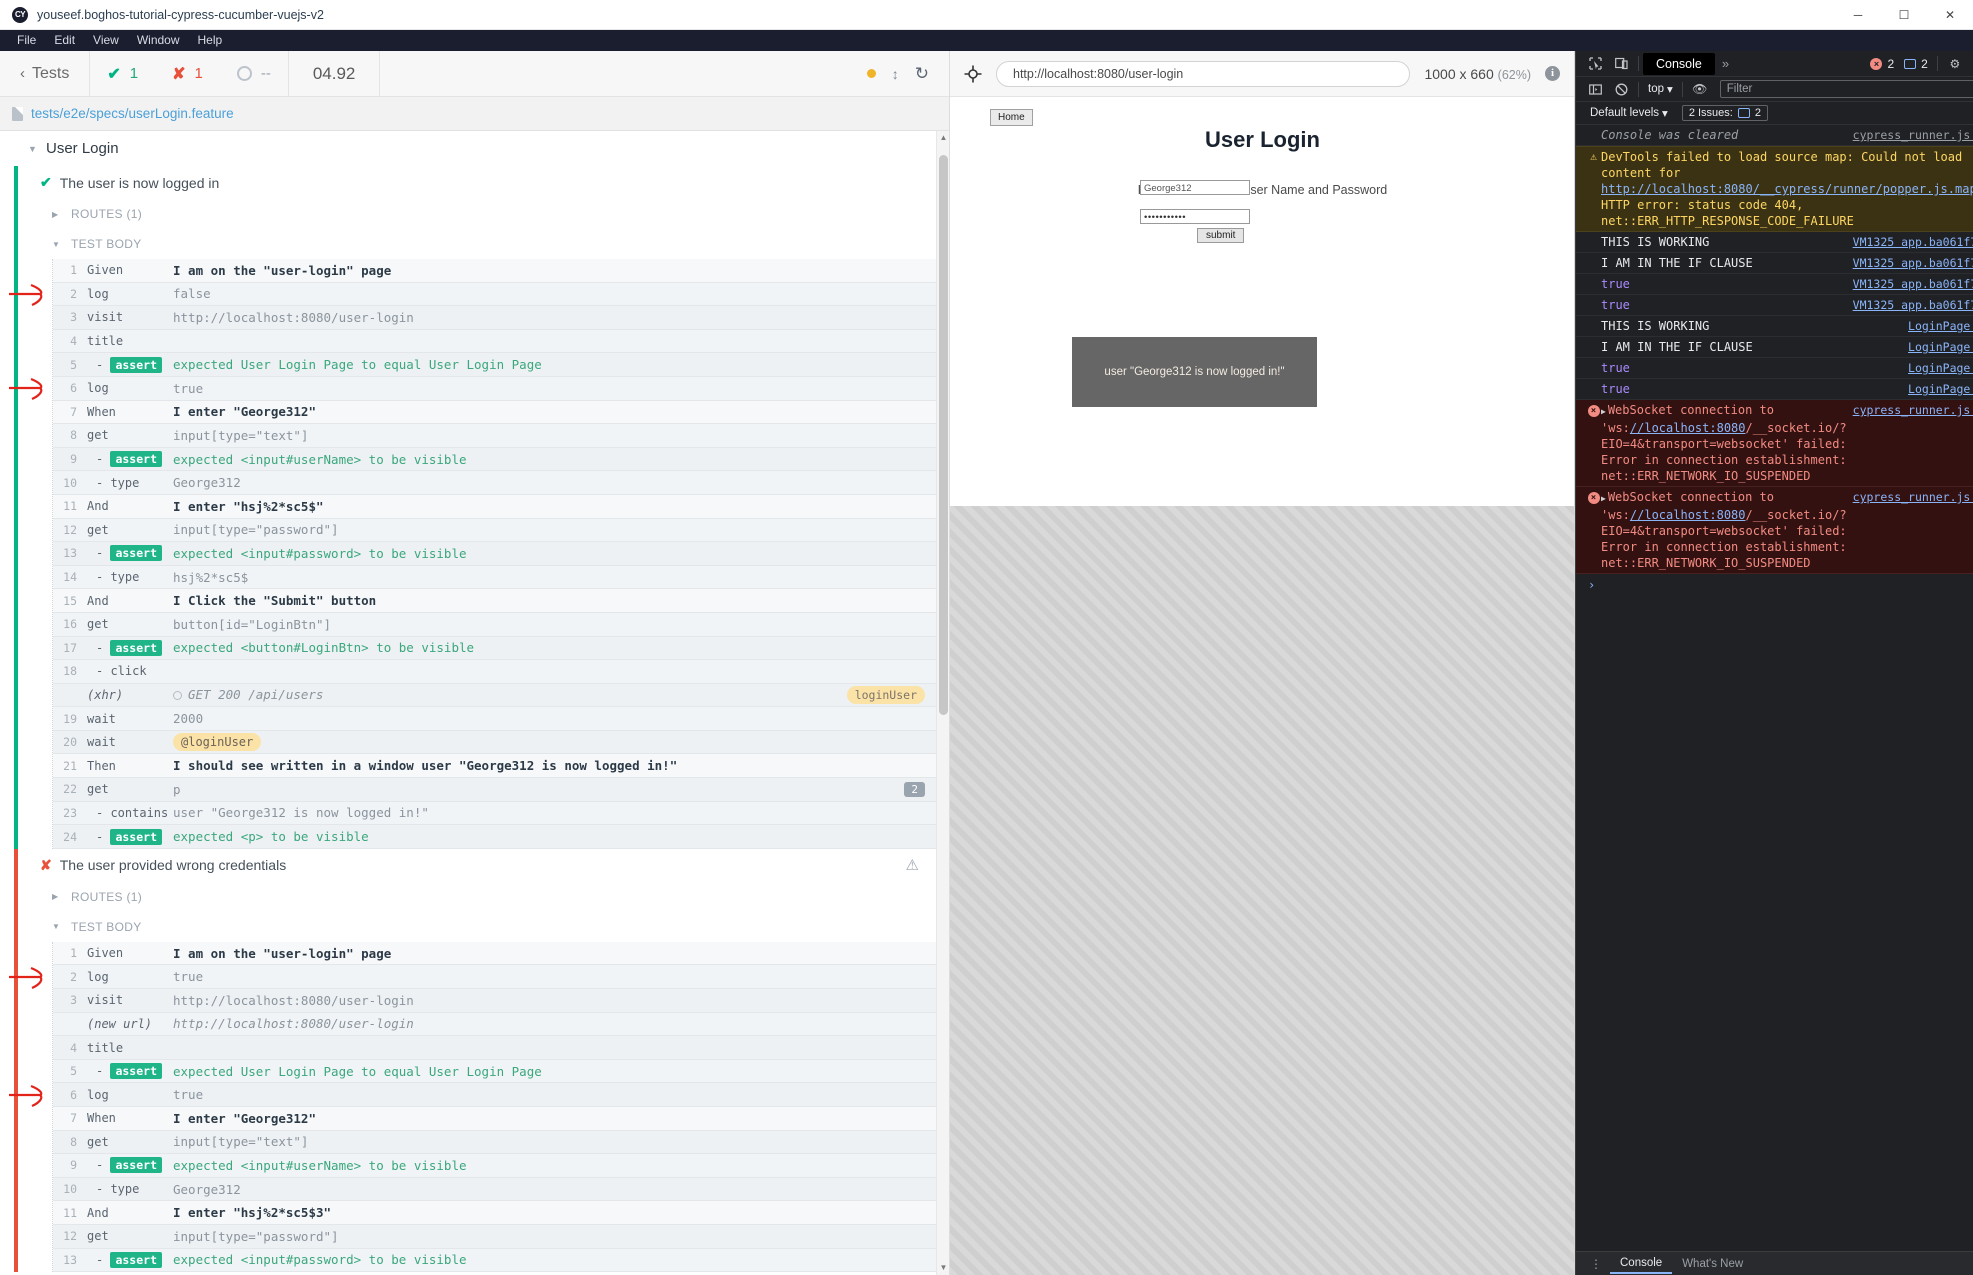  Describe the element at coordinates (44, 74) in the screenshot. I see `back-to-tests-button: ‹ Tests` at that location.